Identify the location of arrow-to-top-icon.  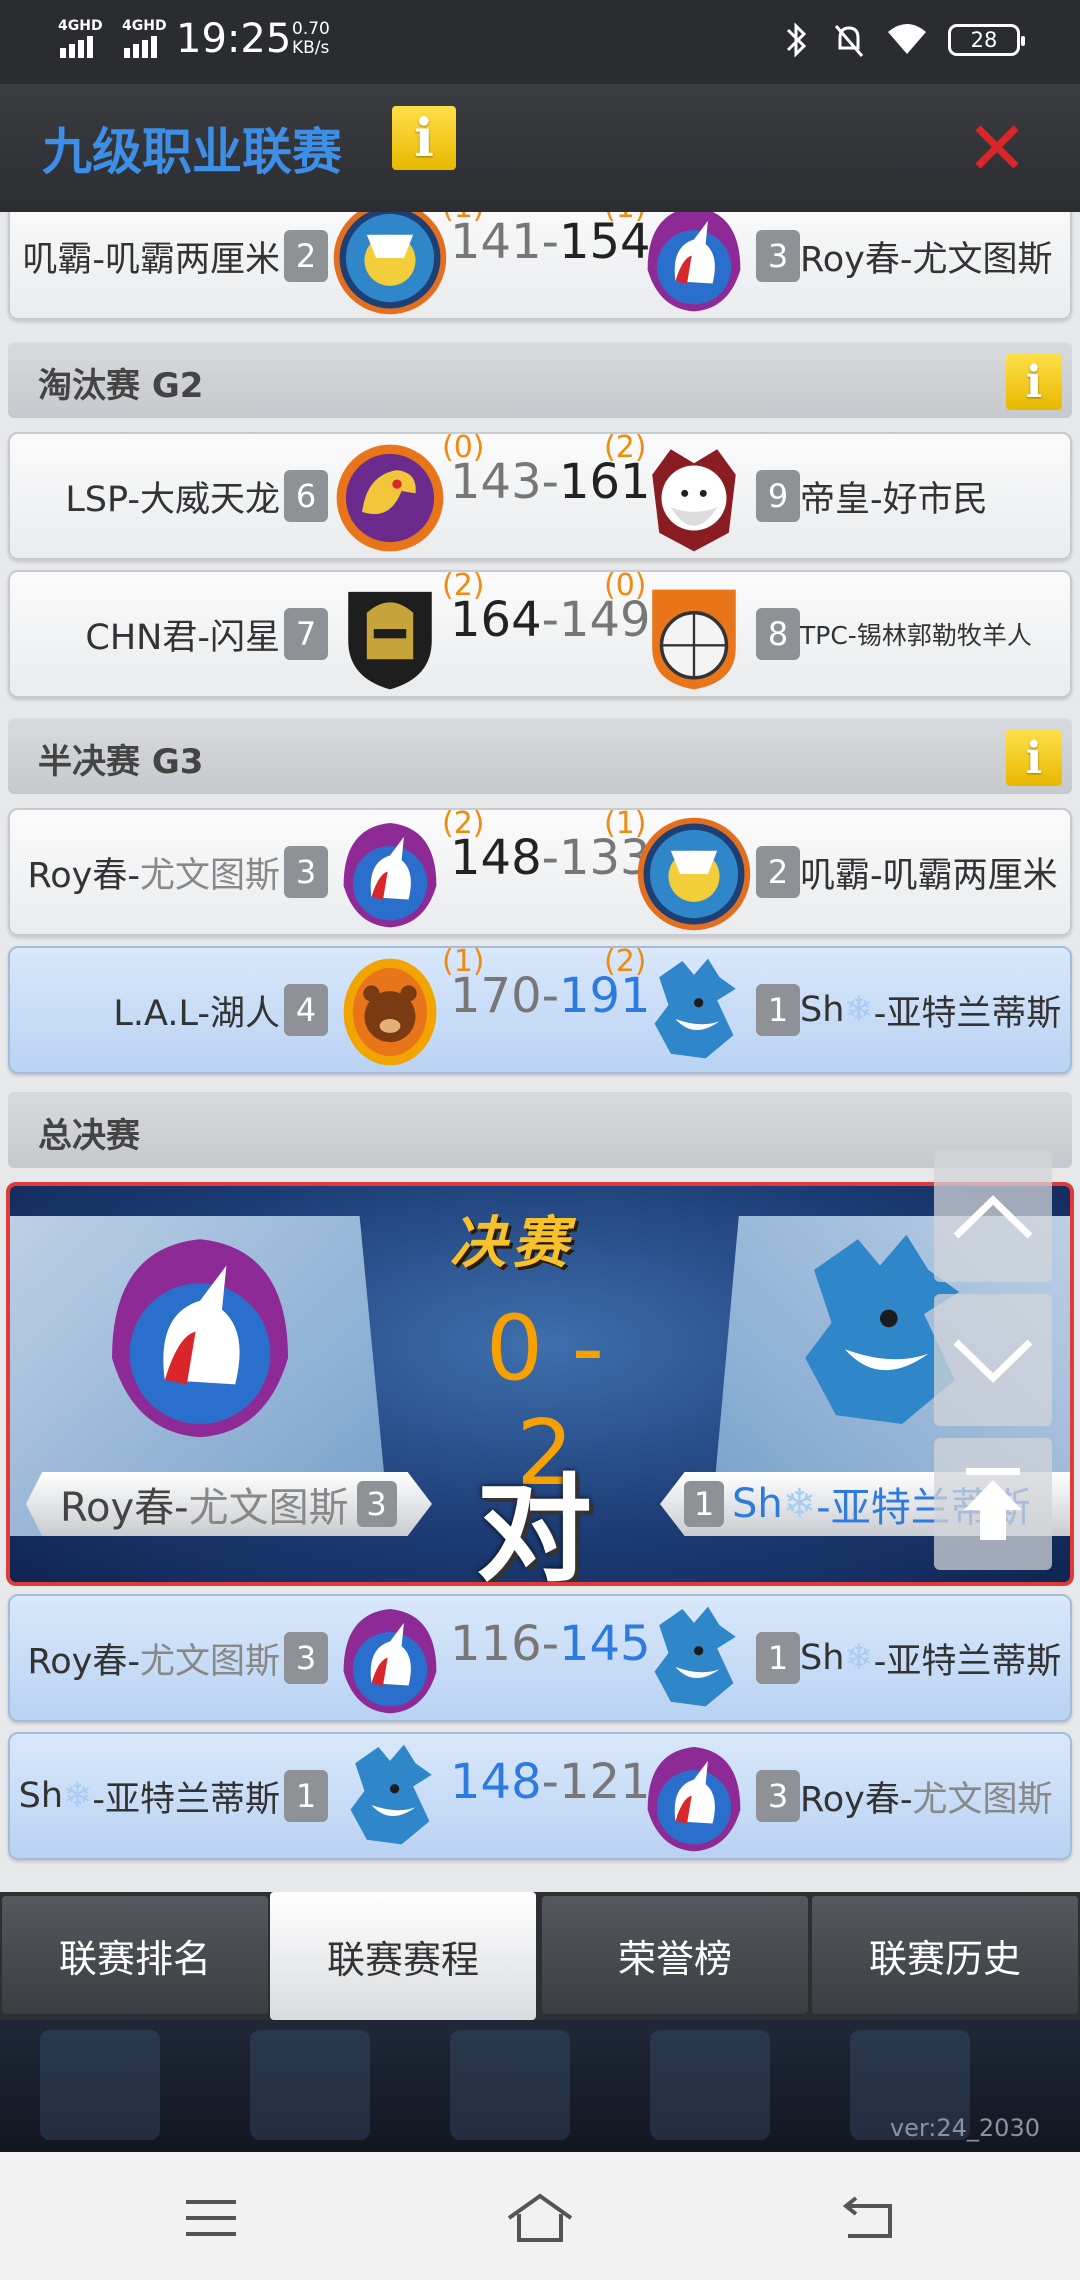
(993, 1504).